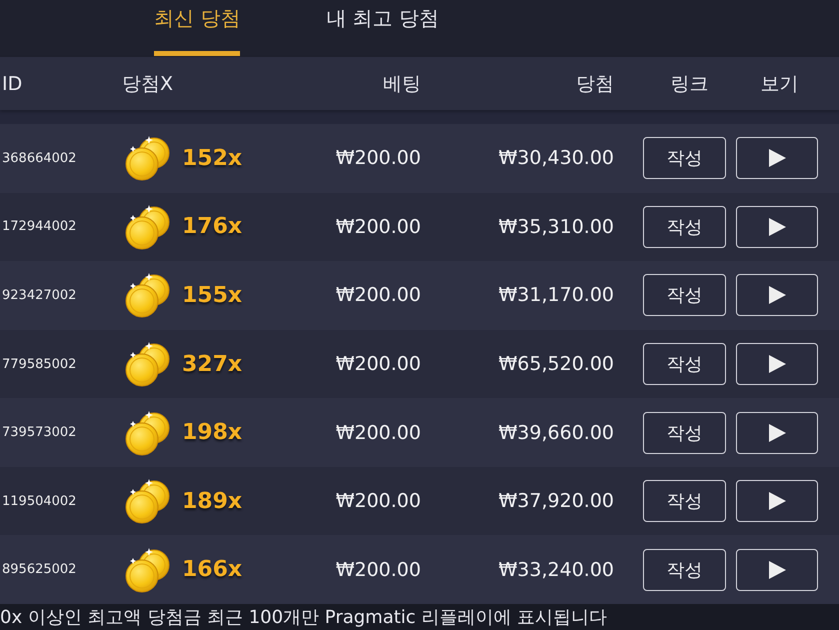 The image size is (839, 630). Describe the element at coordinates (38, 364) in the screenshot. I see `round-id: 779585002` at that location.